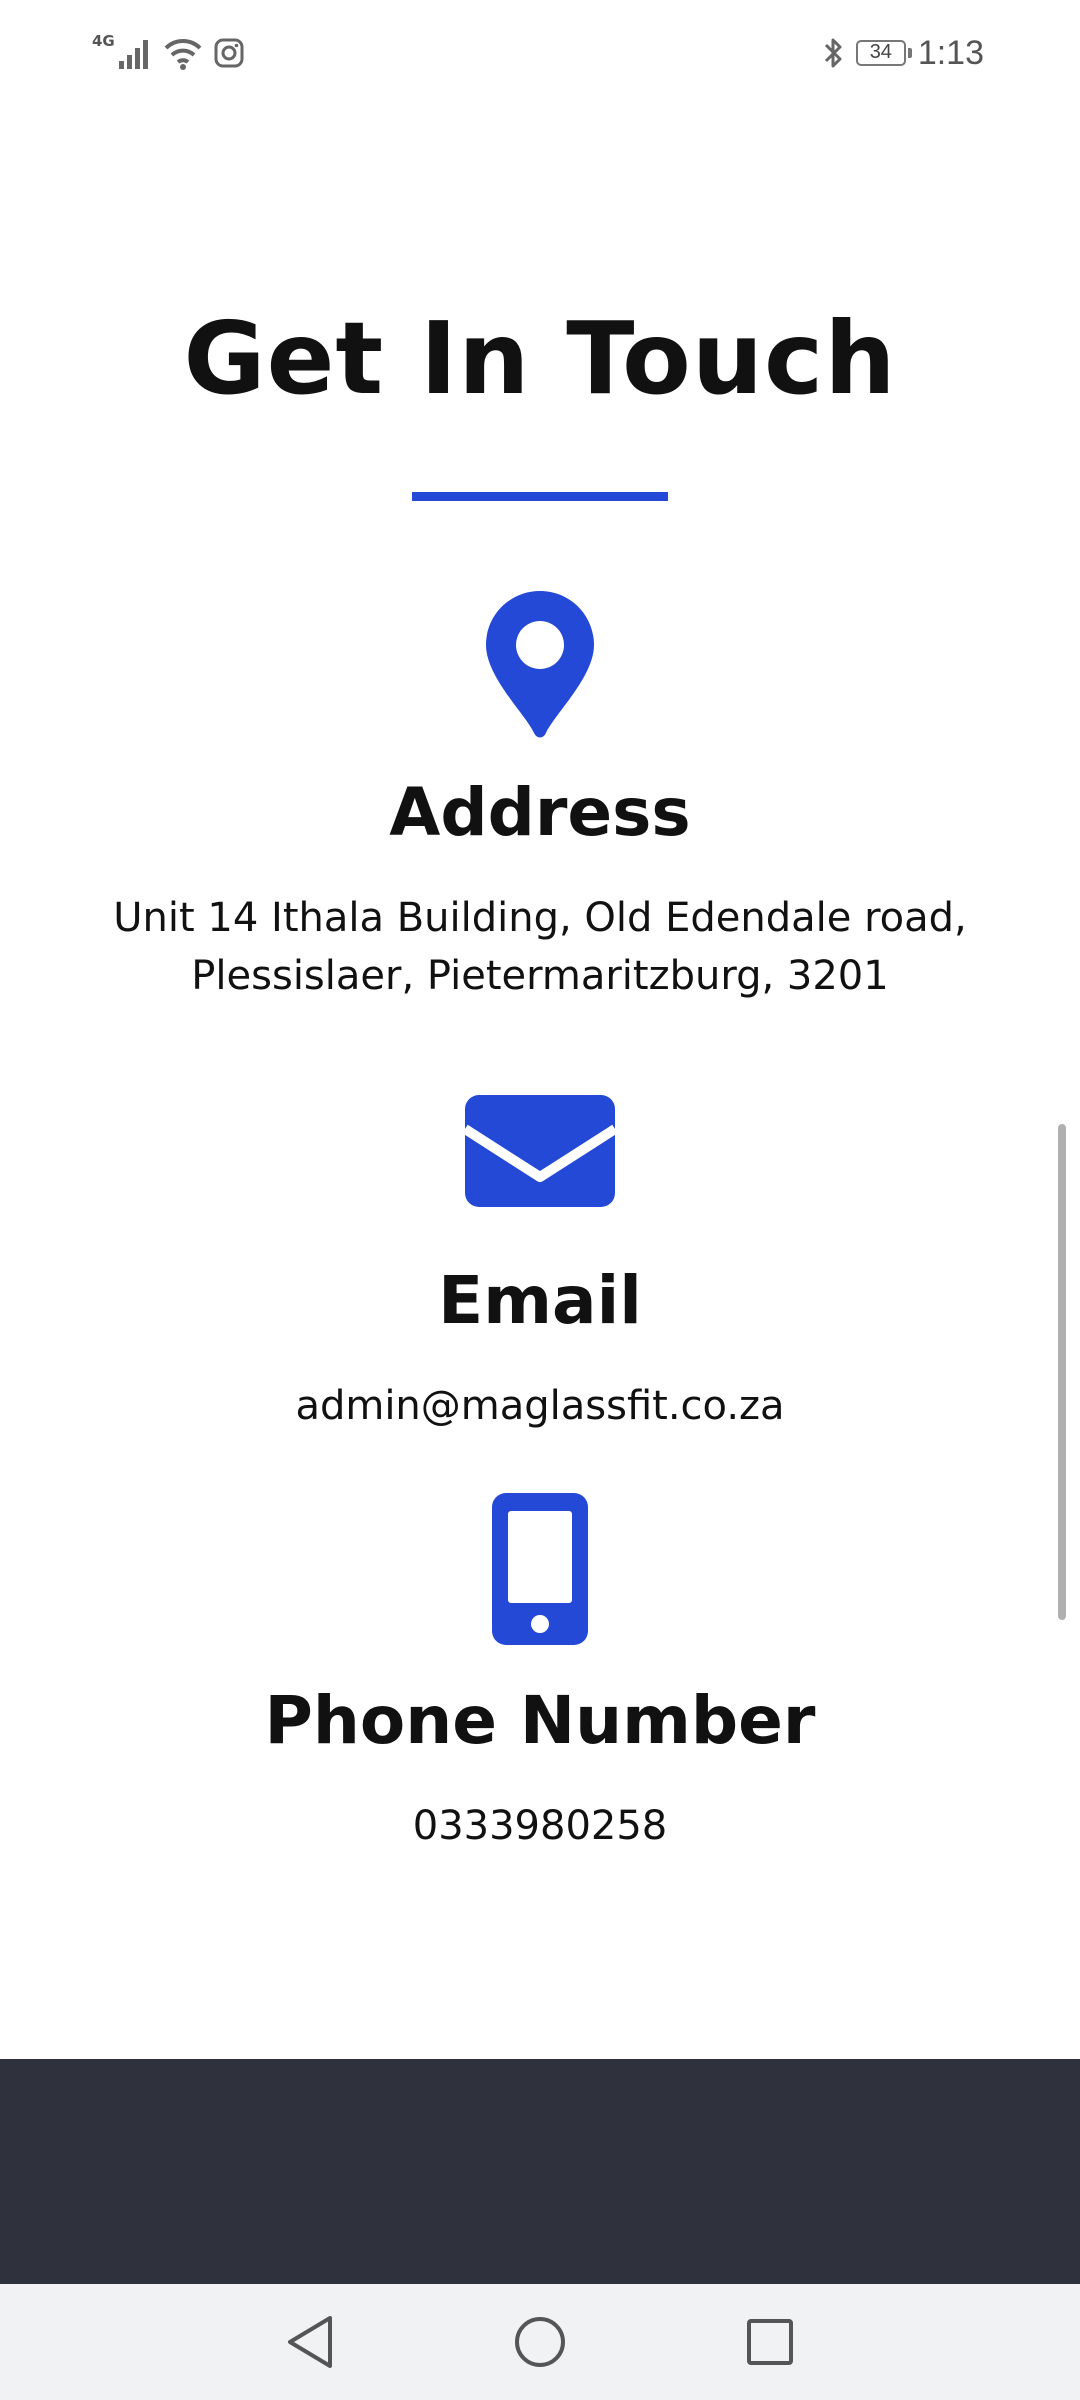 This screenshot has height=2400, width=1080. Describe the element at coordinates (540, 1569) in the screenshot. I see `mobile-phone-icon` at that location.